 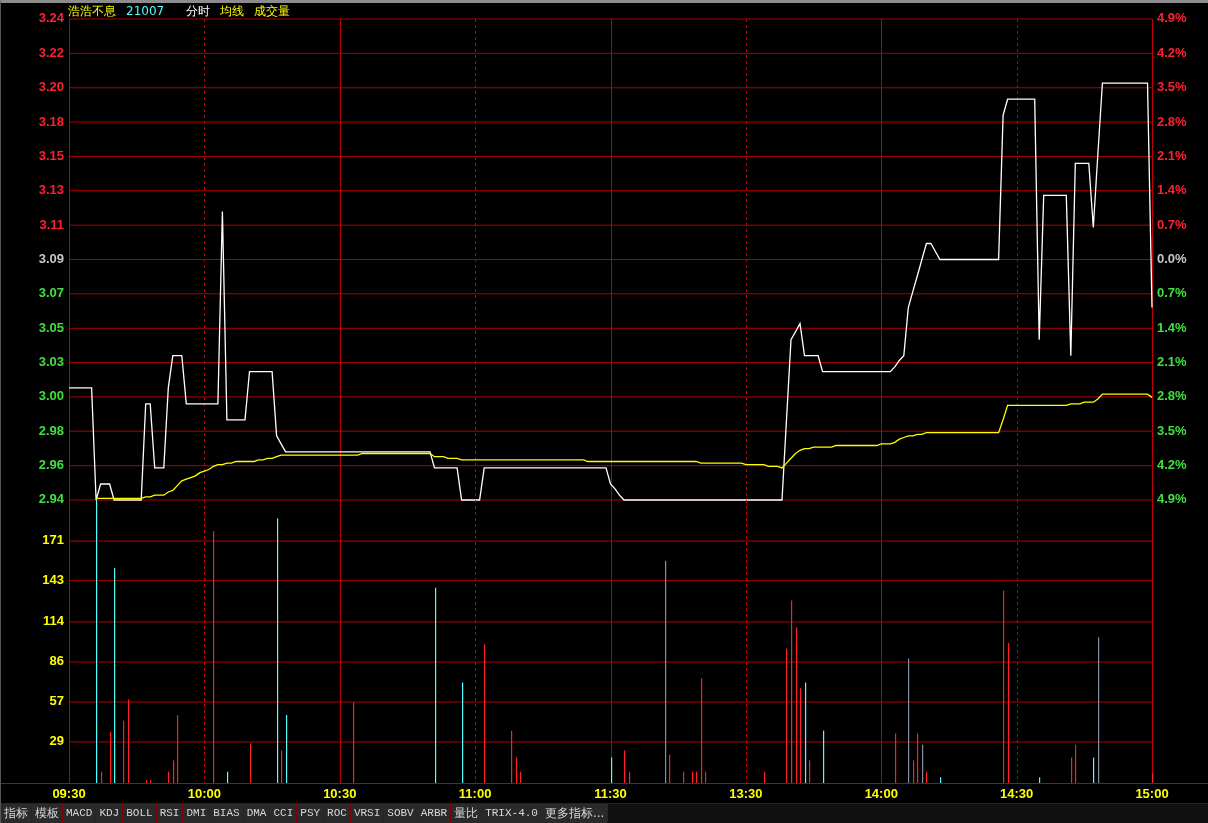 I want to click on indicator-tab: BOLL, so click(x=140, y=813).